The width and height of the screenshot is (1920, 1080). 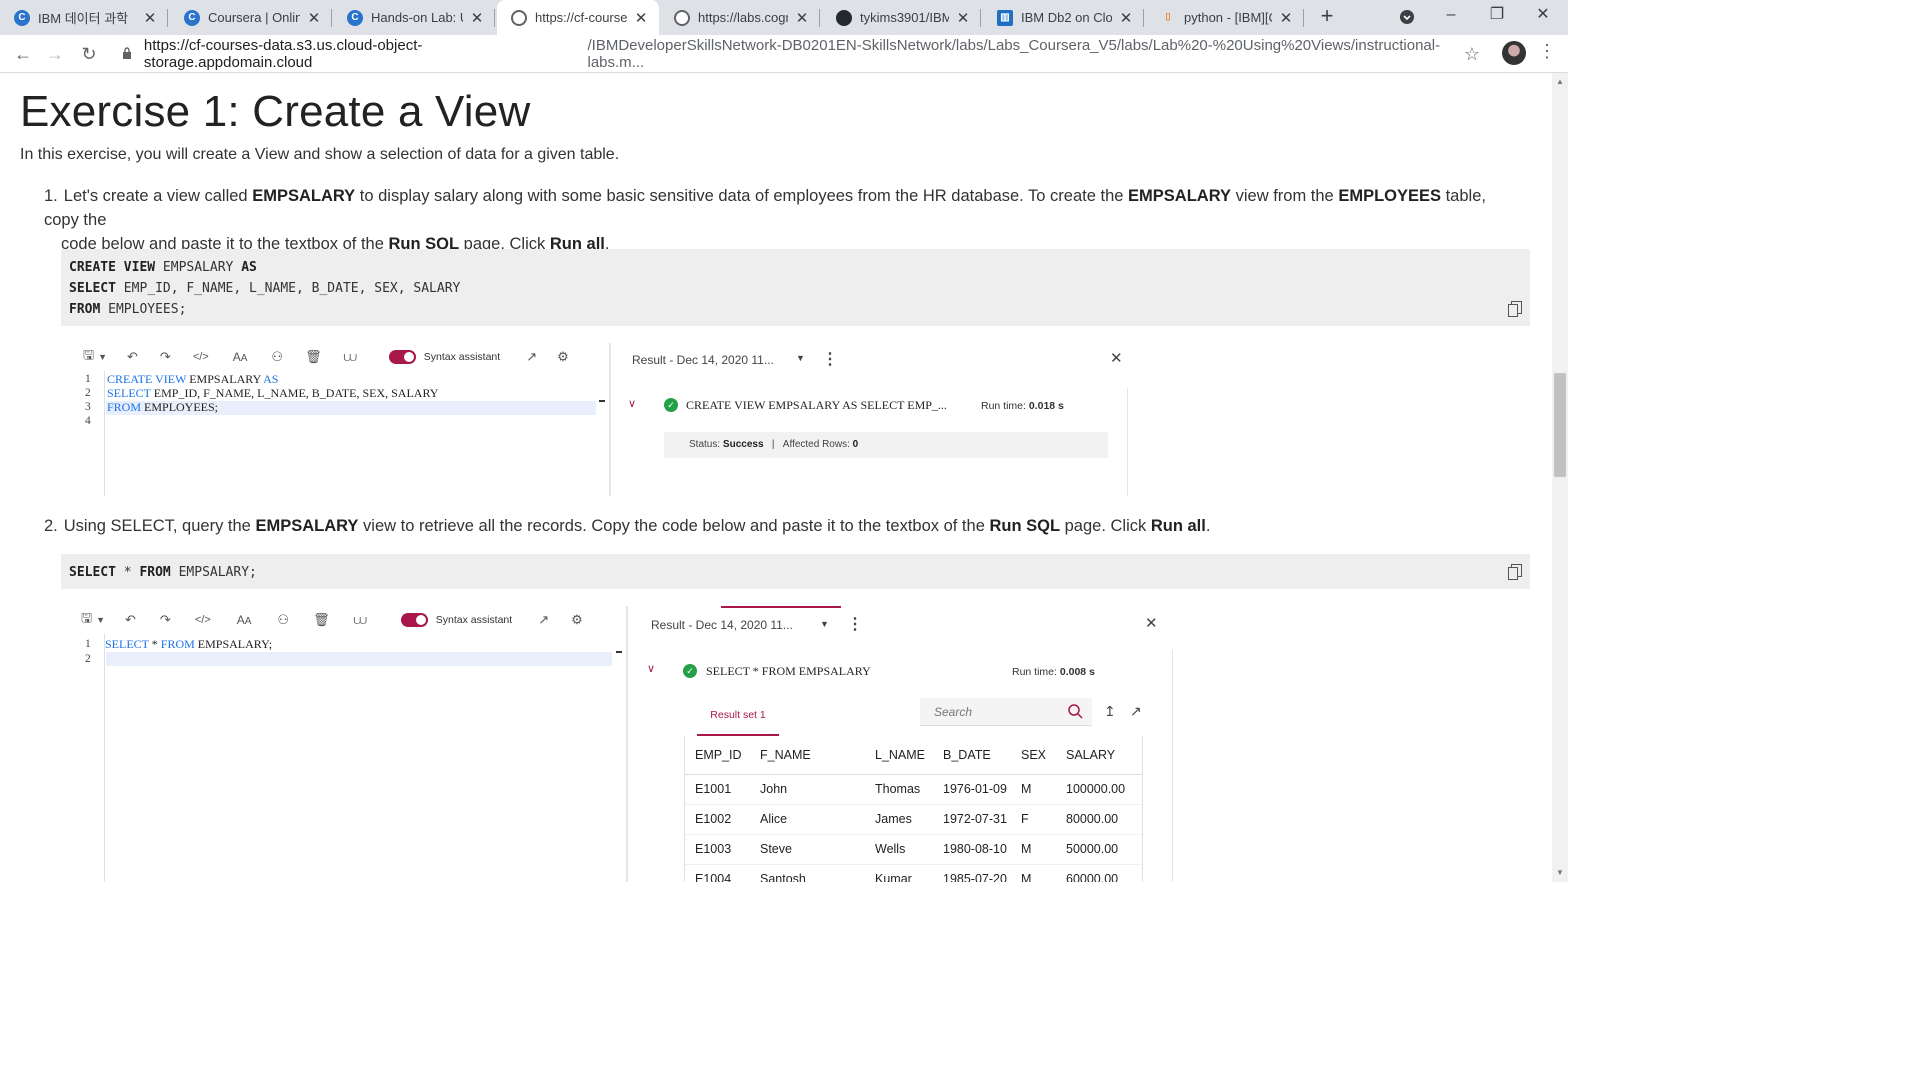 What do you see at coordinates (578, 17) in the screenshot?
I see `browser-tab: https://cf-courses ✕` at bounding box center [578, 17].